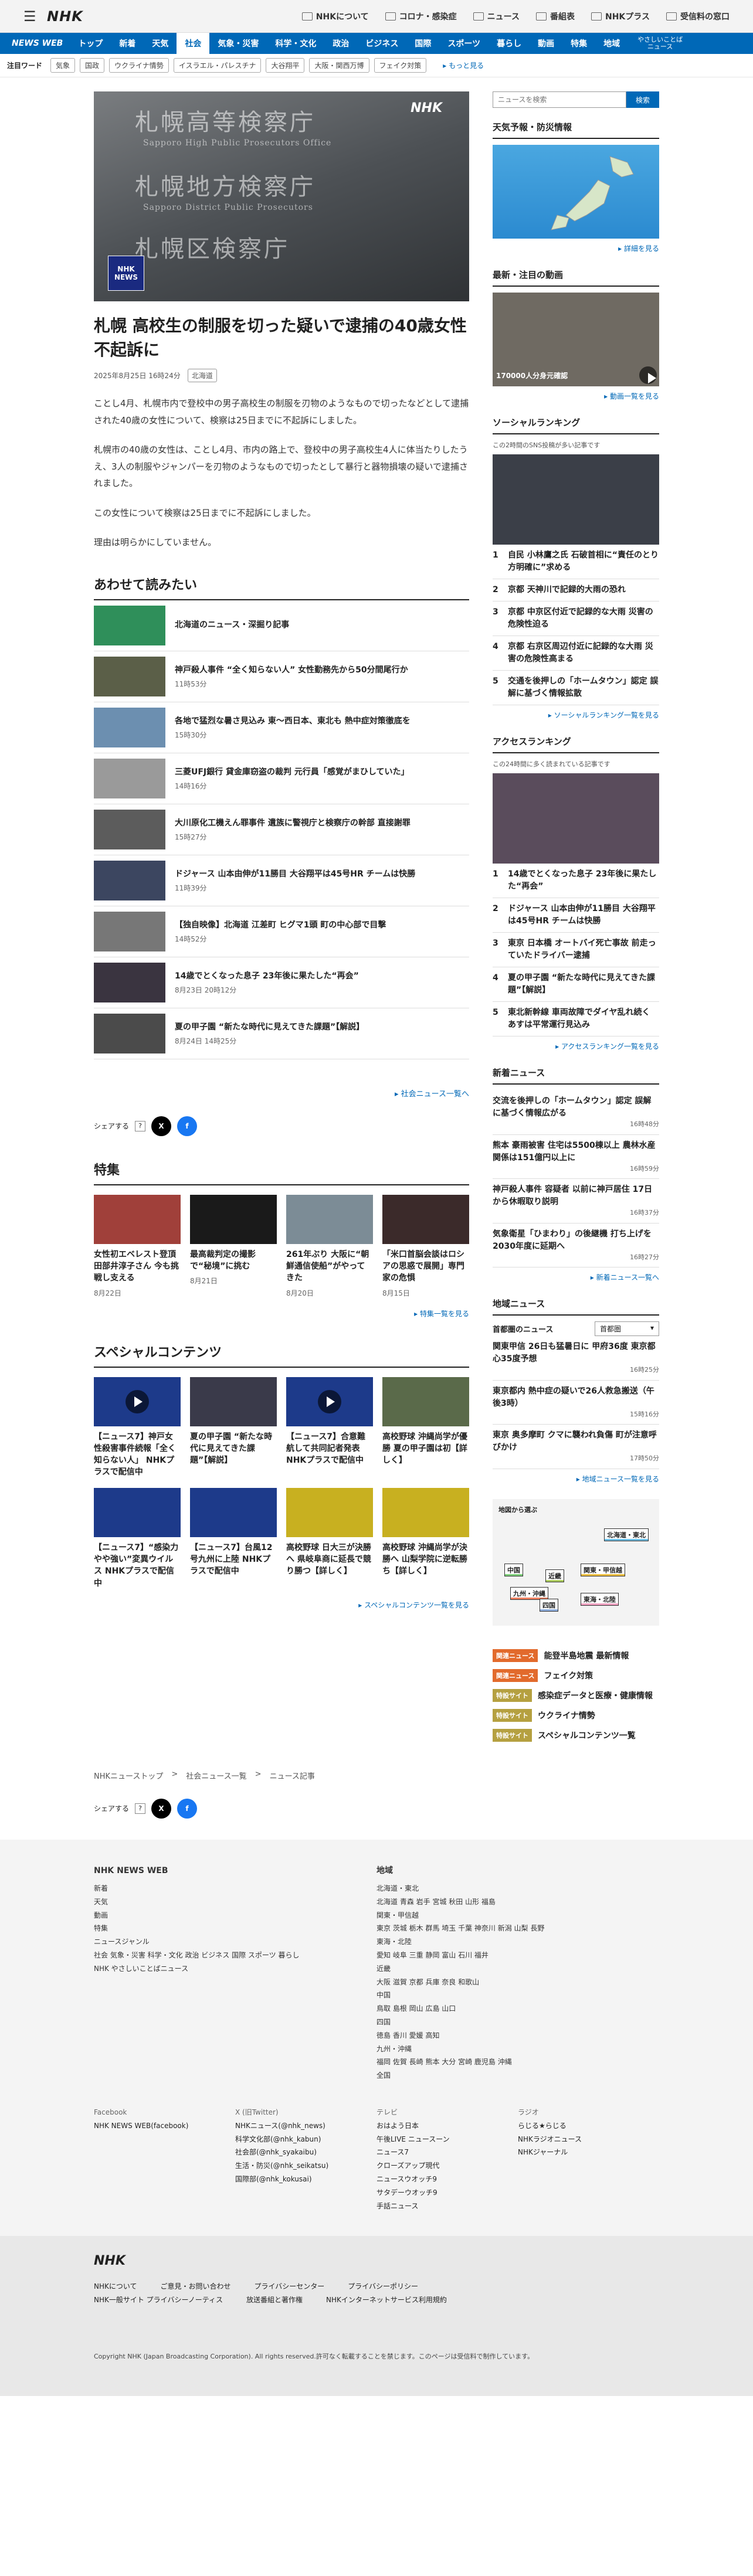 The width and height of the screenshot is (753, 2576). What do you see at coordinates (202, 376) in the screenshot?
I see `region-tag: 北海道` at bounding box center [202, 376].